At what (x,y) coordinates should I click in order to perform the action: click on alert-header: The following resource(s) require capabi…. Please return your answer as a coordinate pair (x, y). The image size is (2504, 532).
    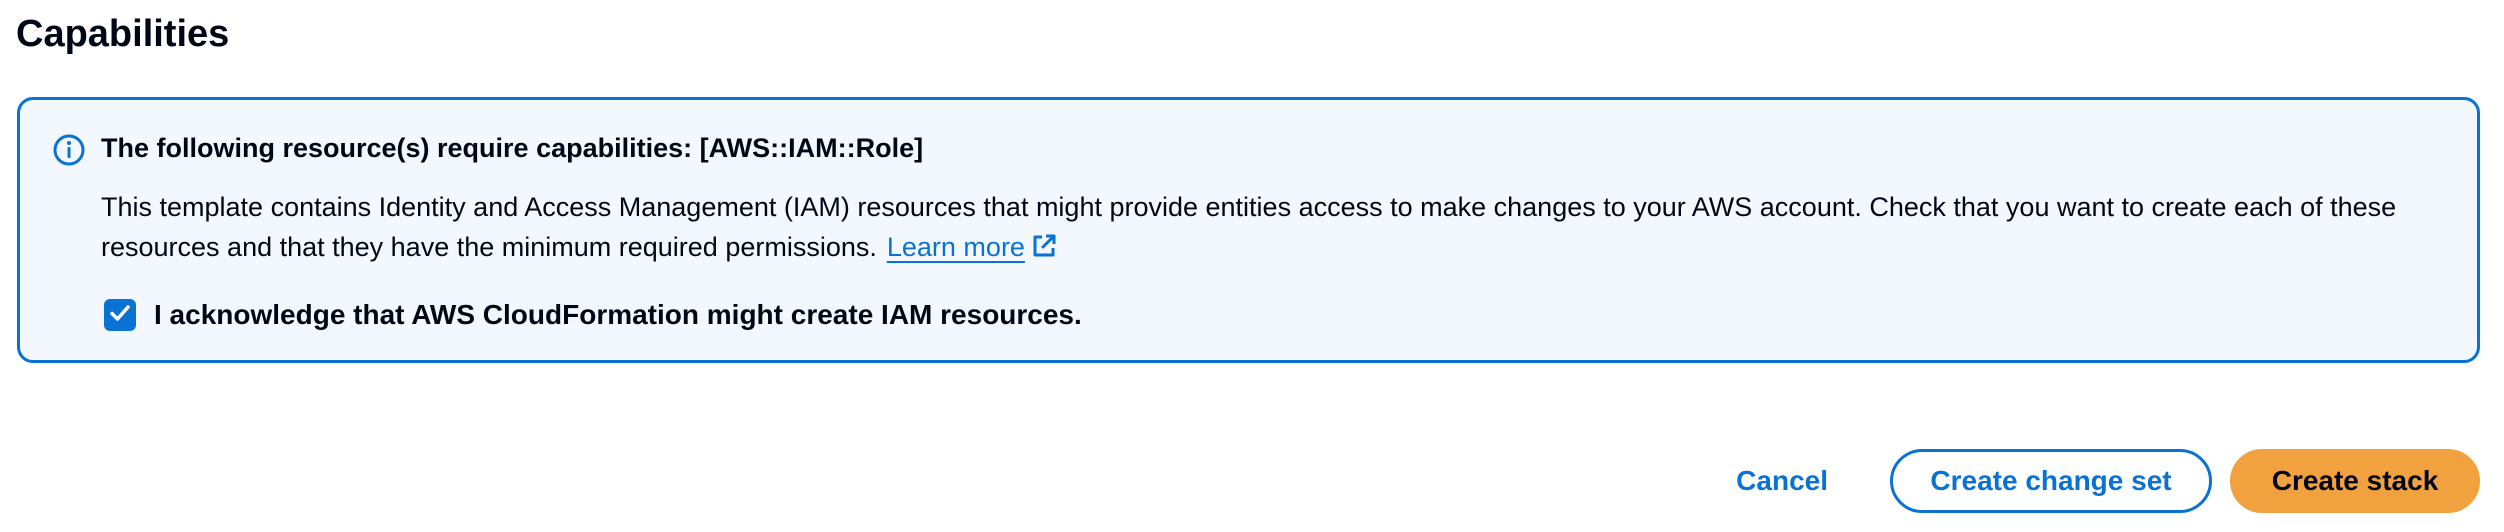
    Looking at the image, I should click on (512, 148).